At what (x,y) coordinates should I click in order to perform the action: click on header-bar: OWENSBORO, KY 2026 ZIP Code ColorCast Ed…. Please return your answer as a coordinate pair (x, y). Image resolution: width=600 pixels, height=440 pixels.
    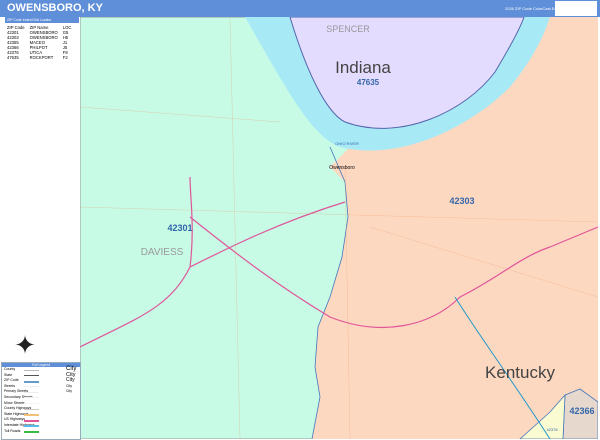
    Looking at the image, I should click on (300, 8).